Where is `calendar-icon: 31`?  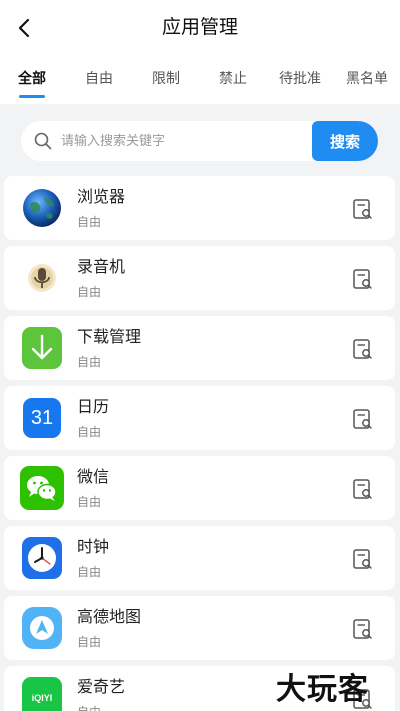 calendar-icon: 31 is located at coordinates (42, 418).